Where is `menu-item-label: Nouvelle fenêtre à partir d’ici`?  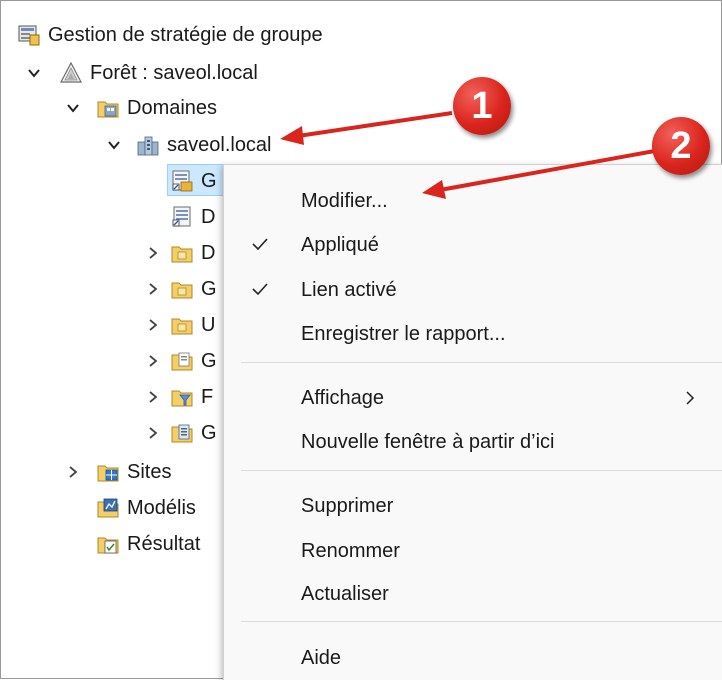 menu-item-label: Nouvelle fenêtre à partir d’ici is located at coordinates (428, 441).